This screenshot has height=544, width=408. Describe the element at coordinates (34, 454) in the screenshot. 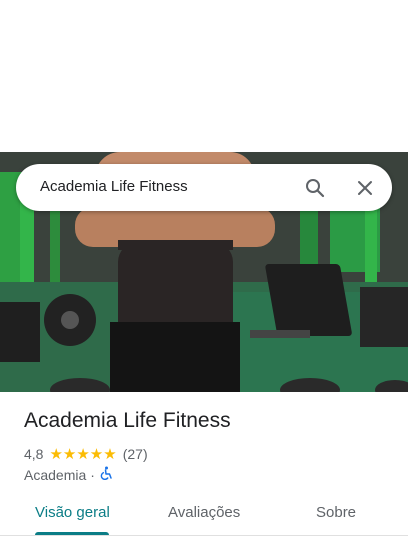

I see `rating-value: 4,8` at that location.